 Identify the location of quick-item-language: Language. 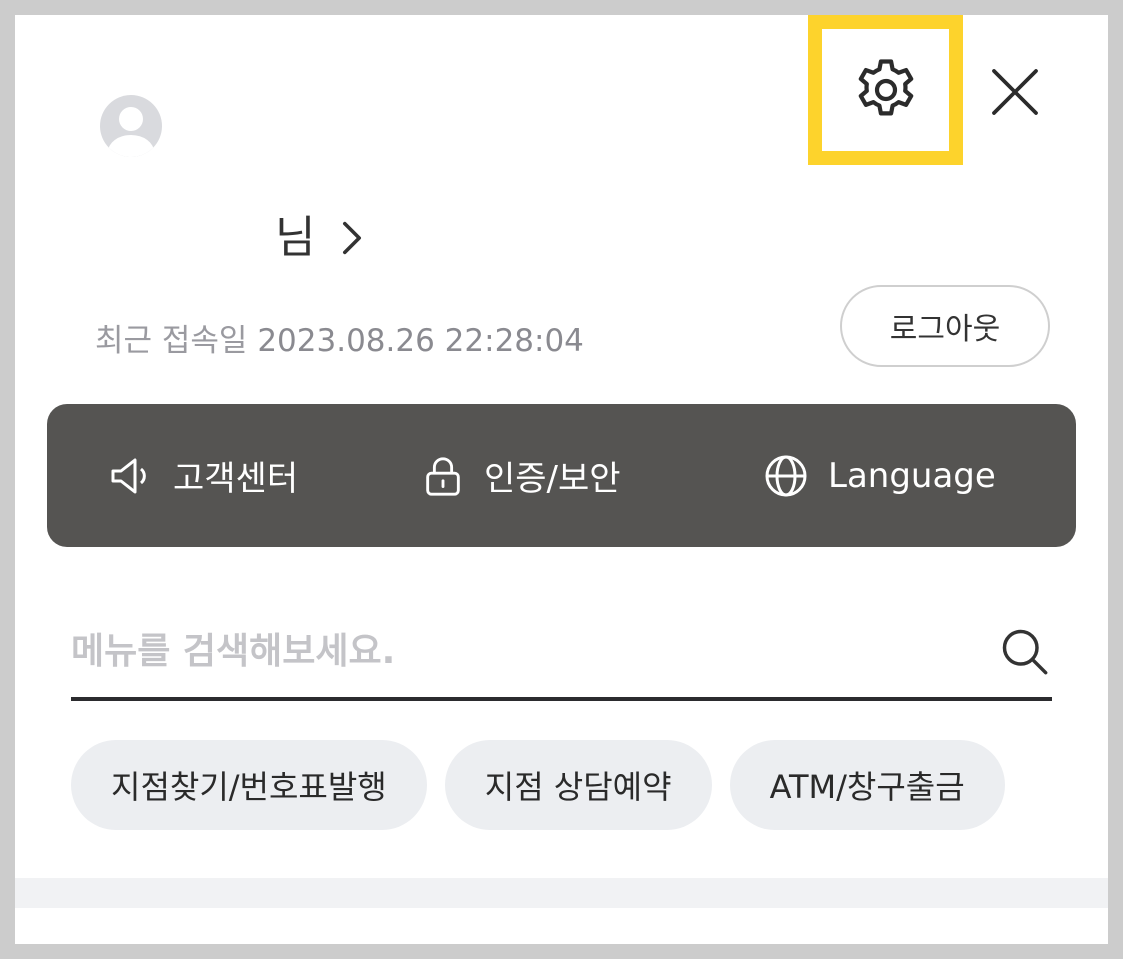
(879, 475).